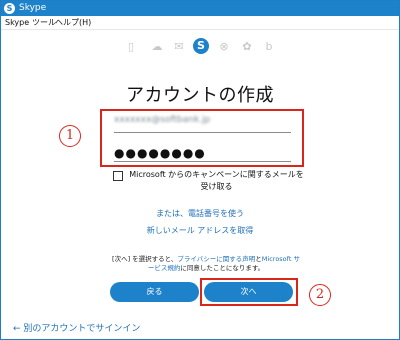 The width and height of the screenshot is (400, 340). I want to click on skype-app-icon: S, so click(9, 8).